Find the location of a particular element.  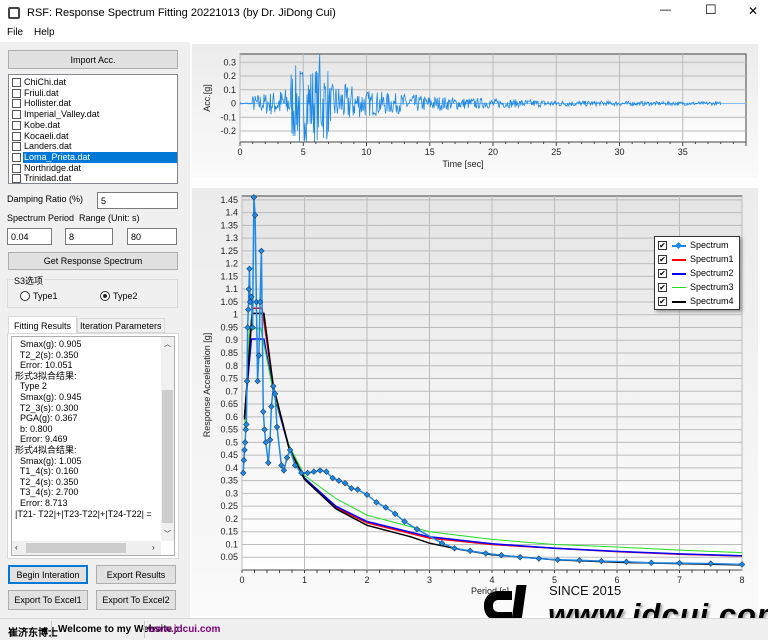

menu-help: Help is located at coordinates (44, 32).